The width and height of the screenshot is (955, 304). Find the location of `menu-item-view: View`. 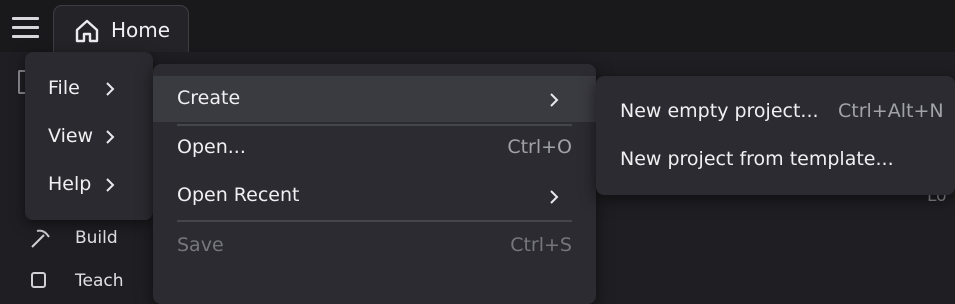

menu-item-view: View is located at coordinates (89, 136).